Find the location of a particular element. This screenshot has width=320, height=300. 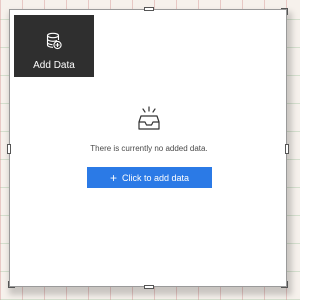

resize-handle-top is located at coordinates (149, 9).